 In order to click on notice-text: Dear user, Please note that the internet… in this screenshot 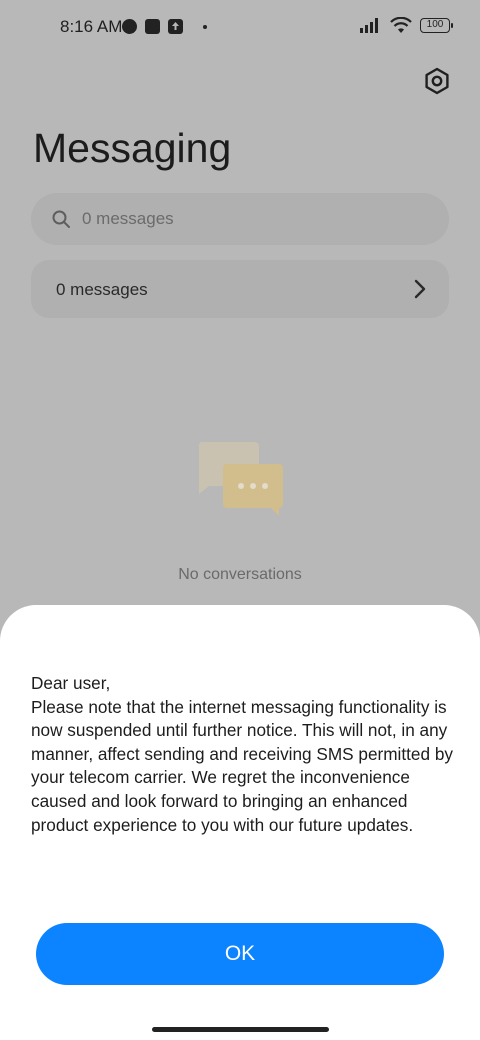, I will do `click(243, 754)`.